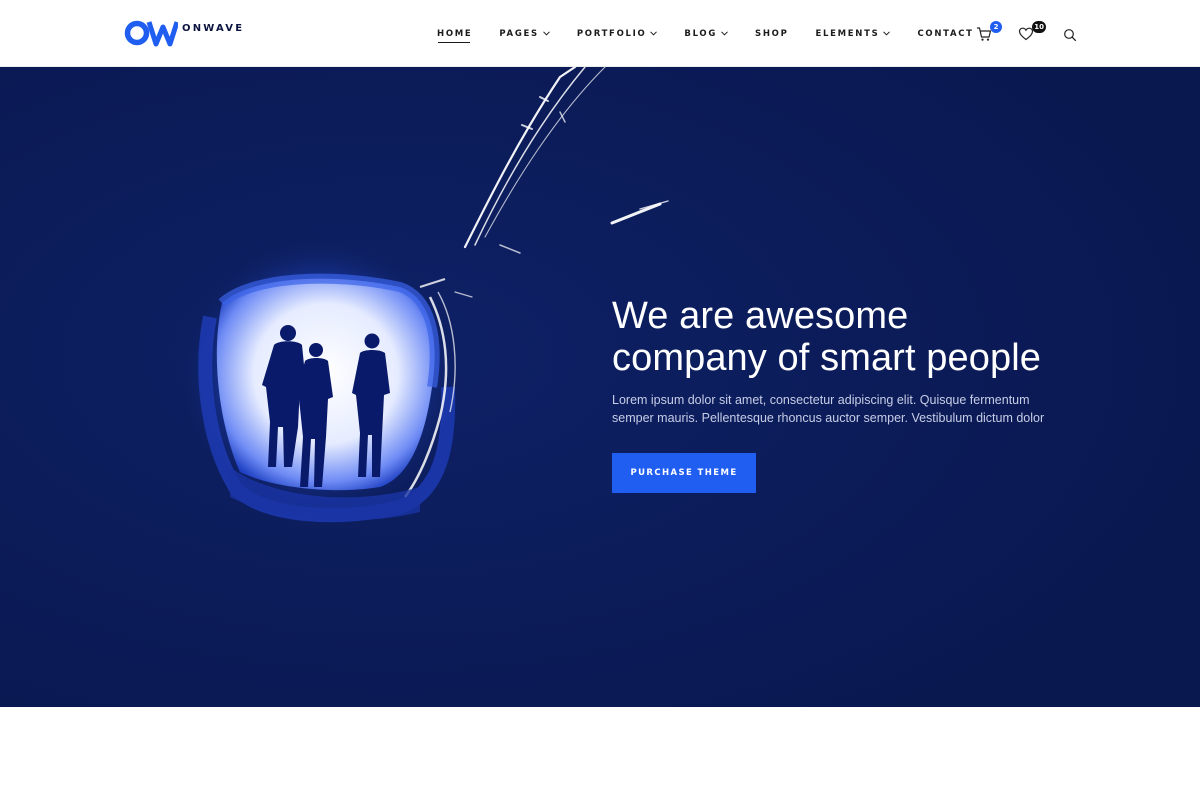 This screenshot has height=800, width=1200. I want to click on nav-item-portfolio: PORTFOLIO, so click(617, 33).